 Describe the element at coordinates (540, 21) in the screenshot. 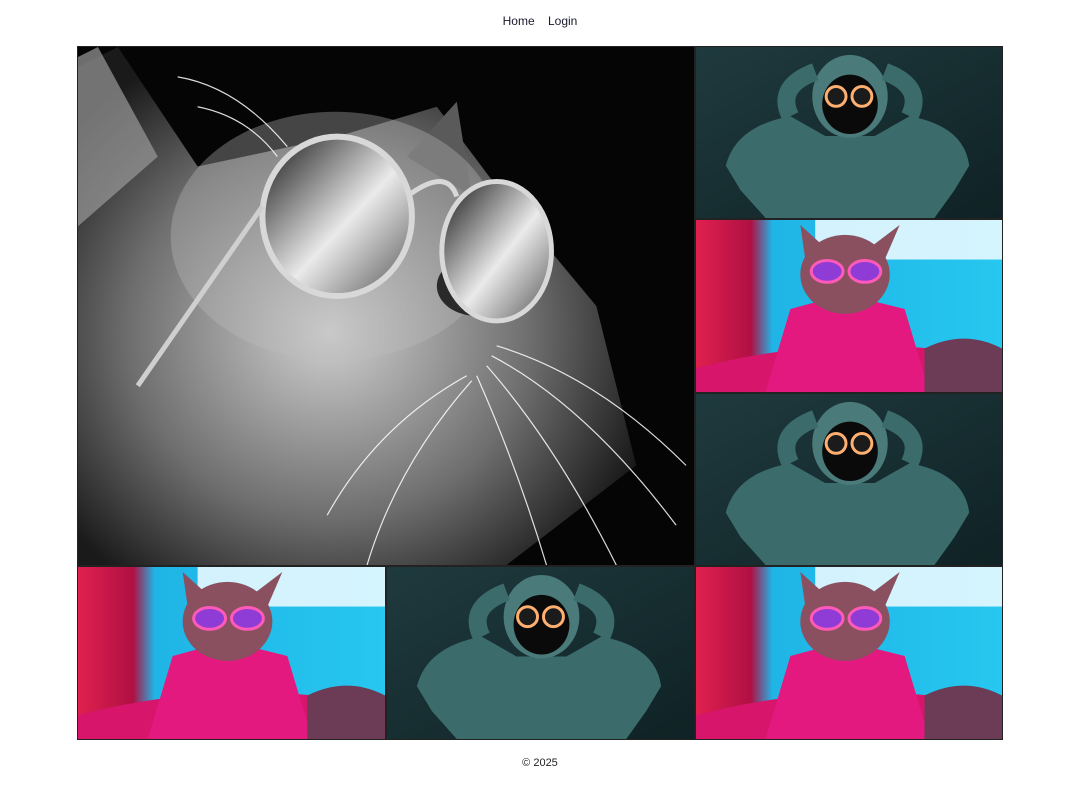

I see `top-nav: Home Login` at that location.